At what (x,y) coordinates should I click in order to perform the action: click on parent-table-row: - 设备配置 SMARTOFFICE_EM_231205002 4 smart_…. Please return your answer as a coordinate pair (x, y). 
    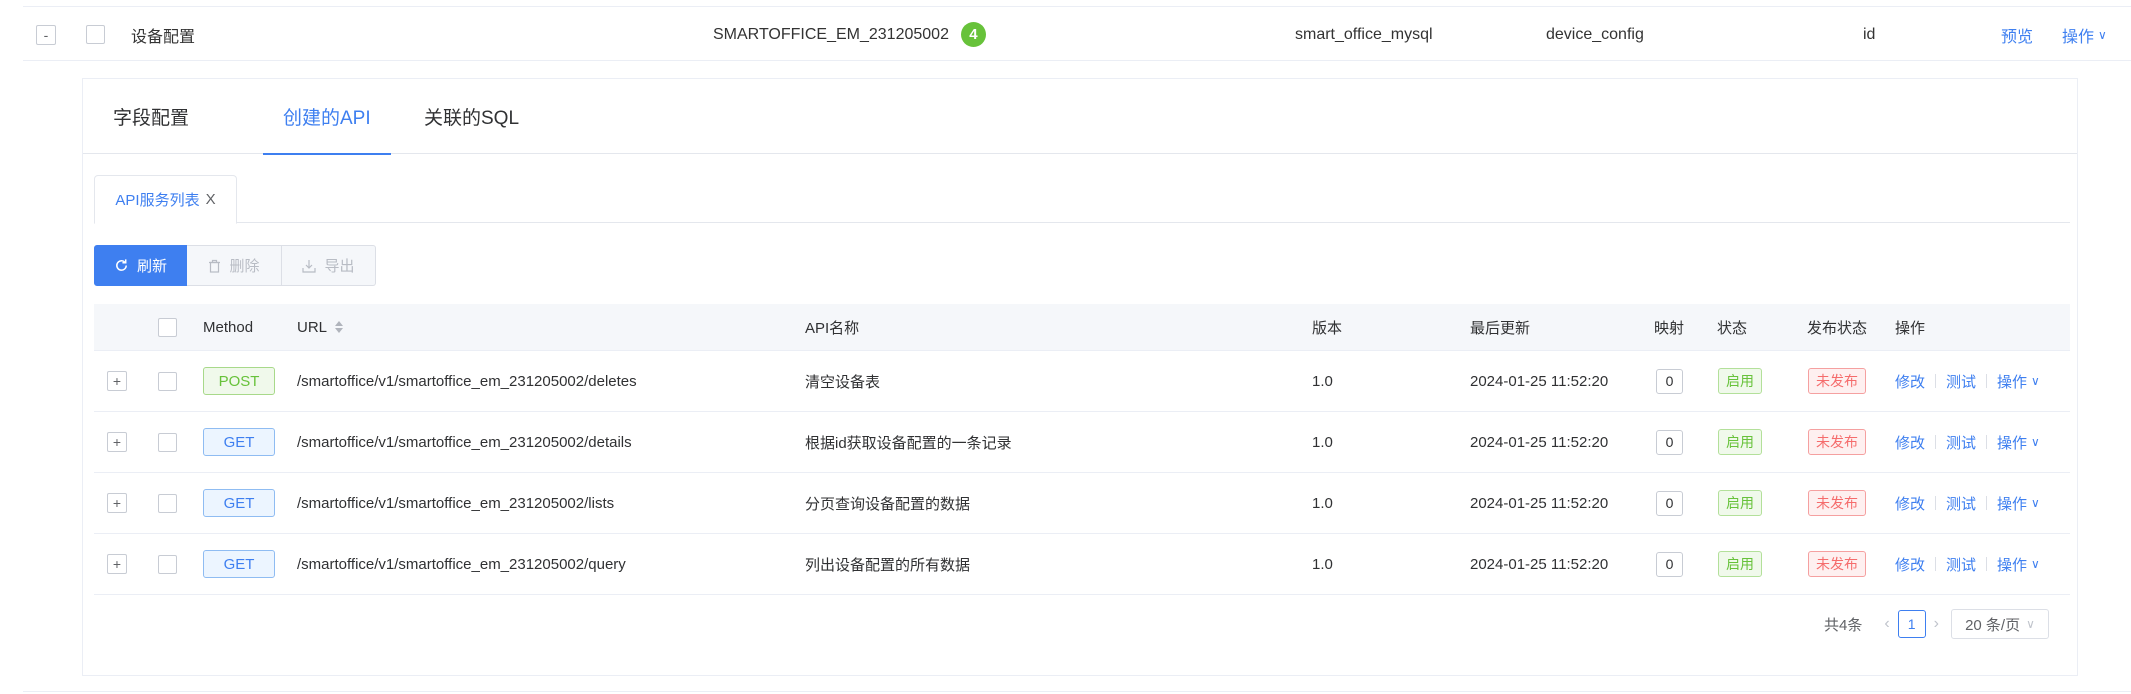
    Looking at the image, I should click on (1077, 33).